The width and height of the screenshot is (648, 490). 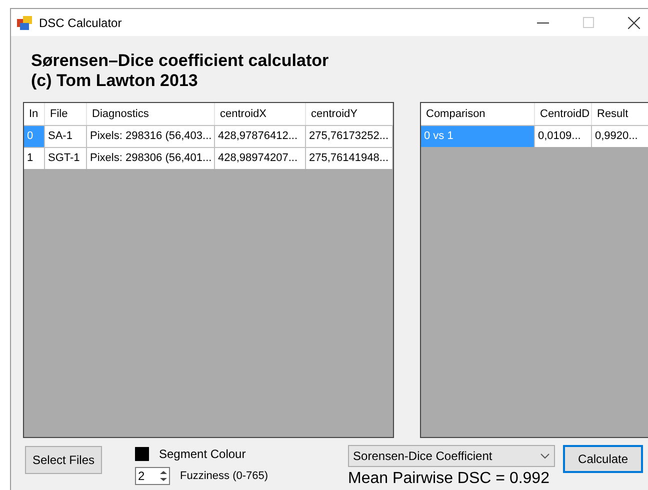 I want to click on colour-swatch, so click(x=142, y=454).